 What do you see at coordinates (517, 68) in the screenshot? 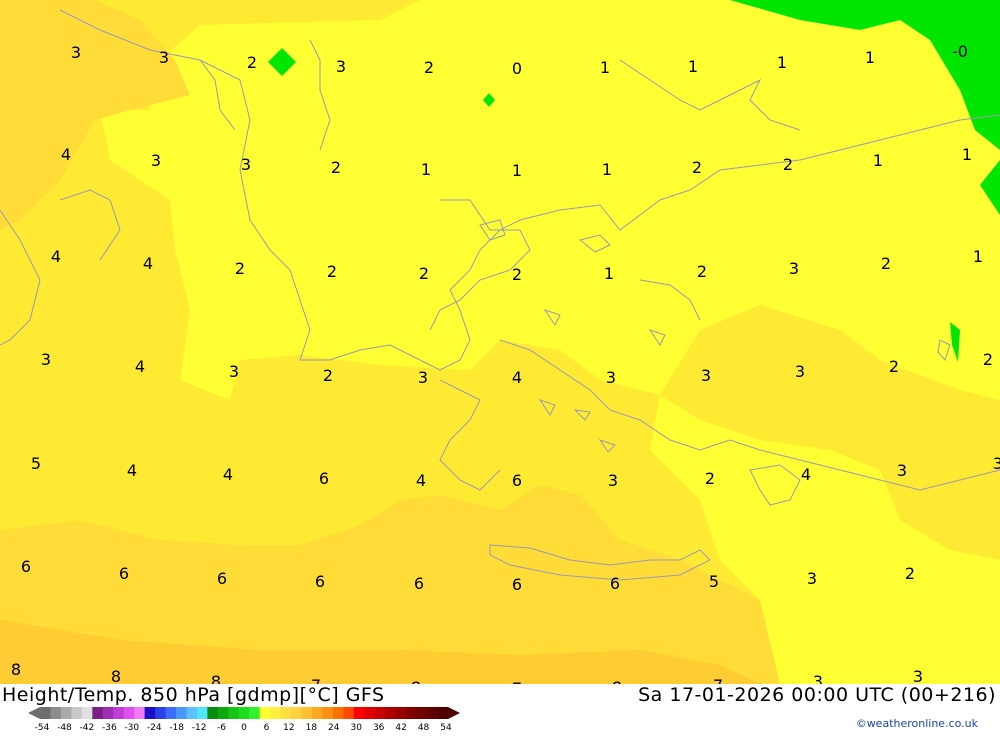
I see `map-value-label: 0` at bounding box center [517, 68].